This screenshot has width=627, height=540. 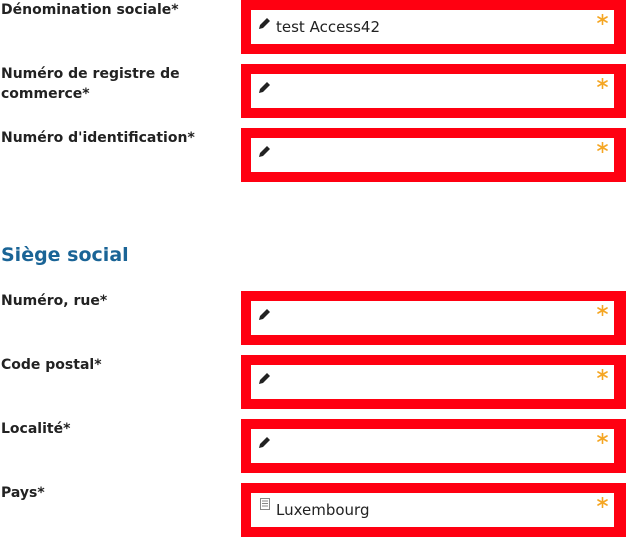 I want to click on city-input, so click(x=432, y=446).